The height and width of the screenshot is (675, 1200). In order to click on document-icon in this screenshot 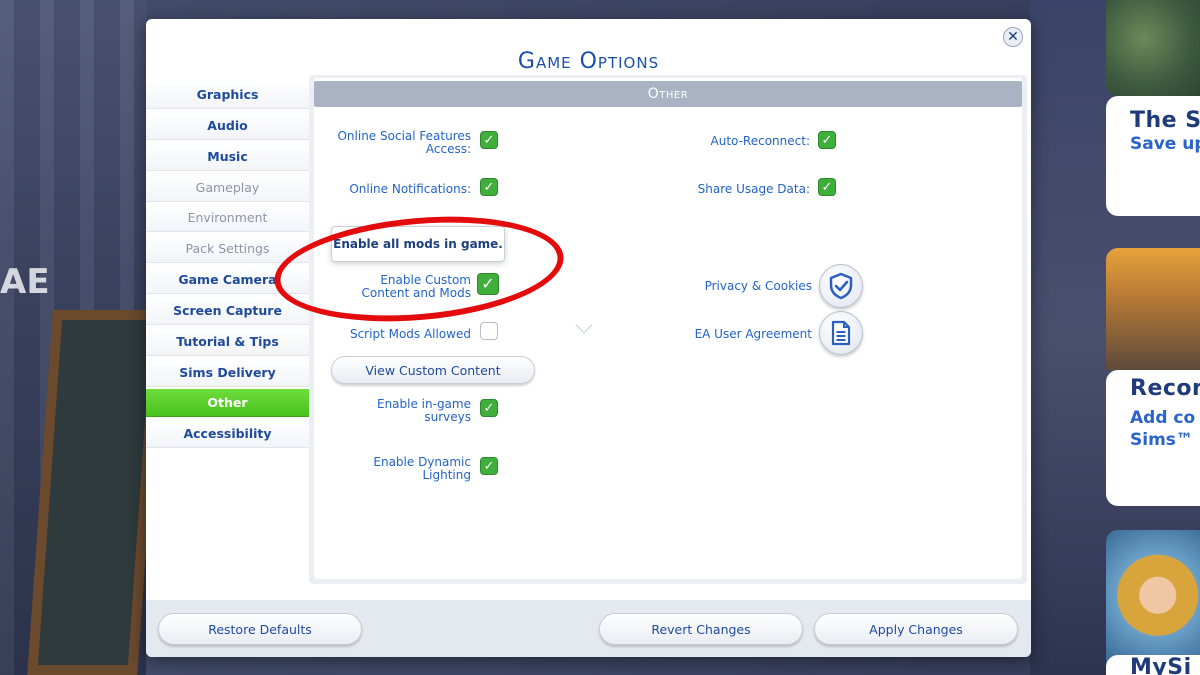, I will do `click(841, 333)`.